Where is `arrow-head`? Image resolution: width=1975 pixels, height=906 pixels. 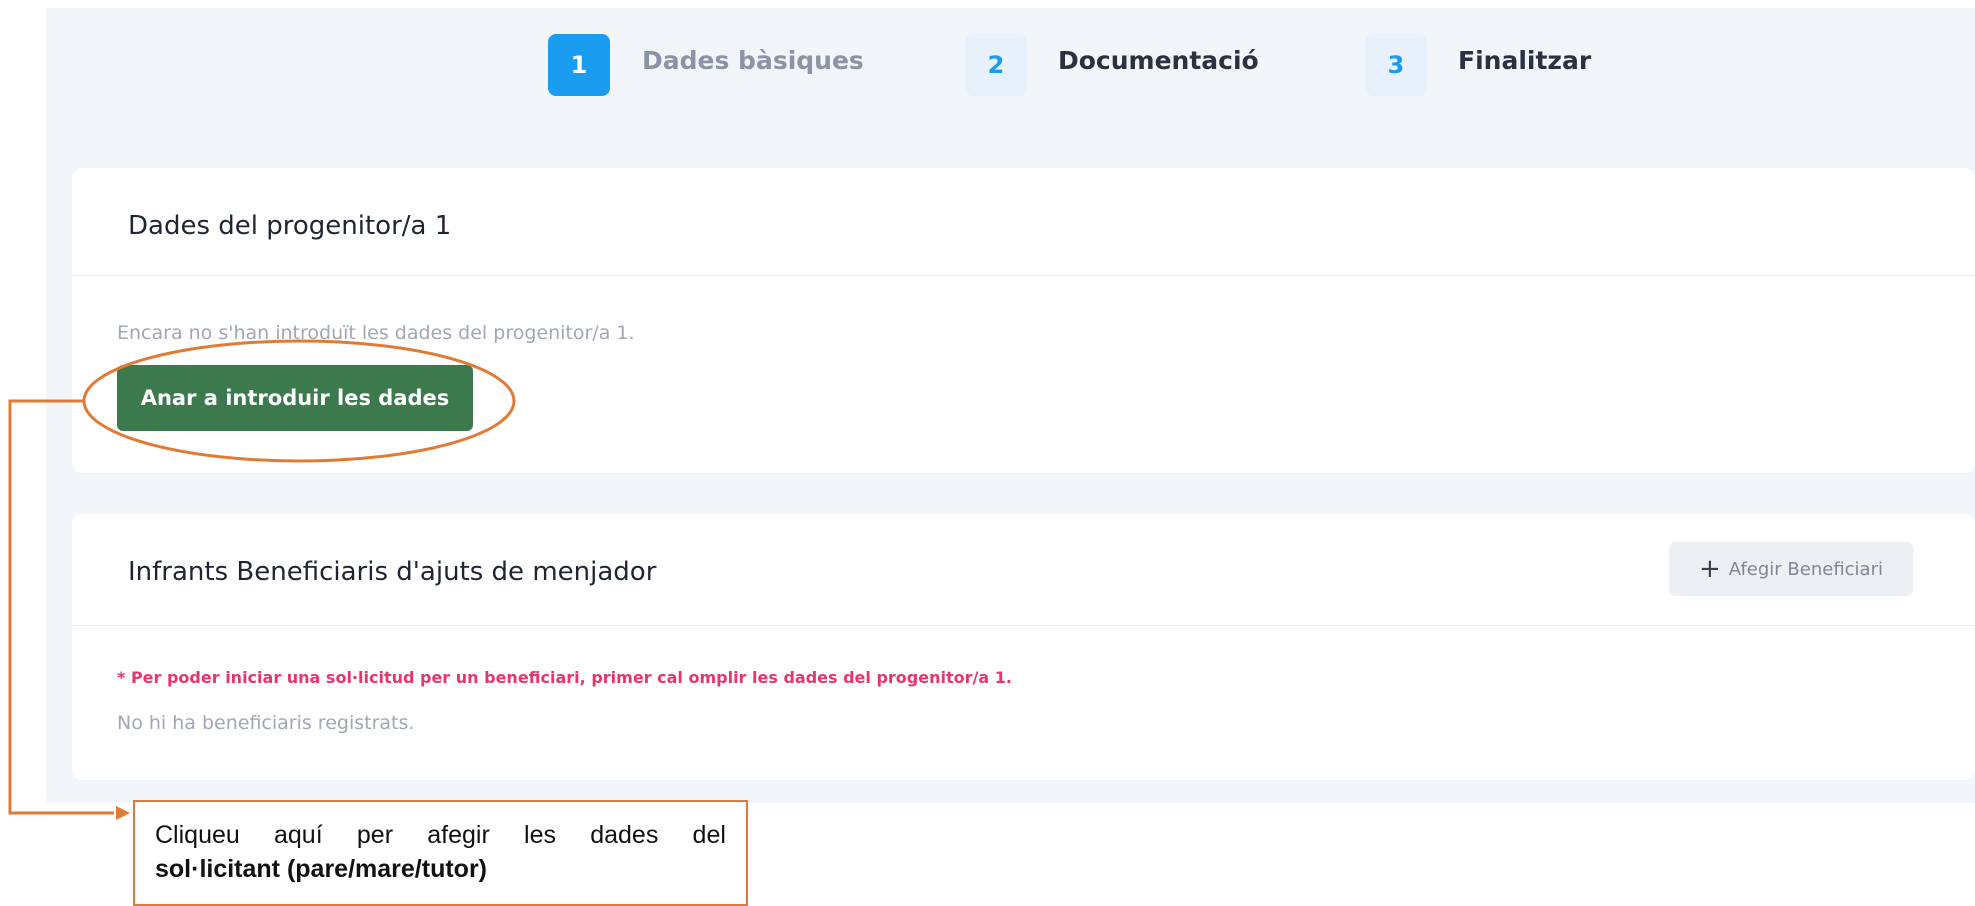 arrow-head is located at coordinates (123, 813).